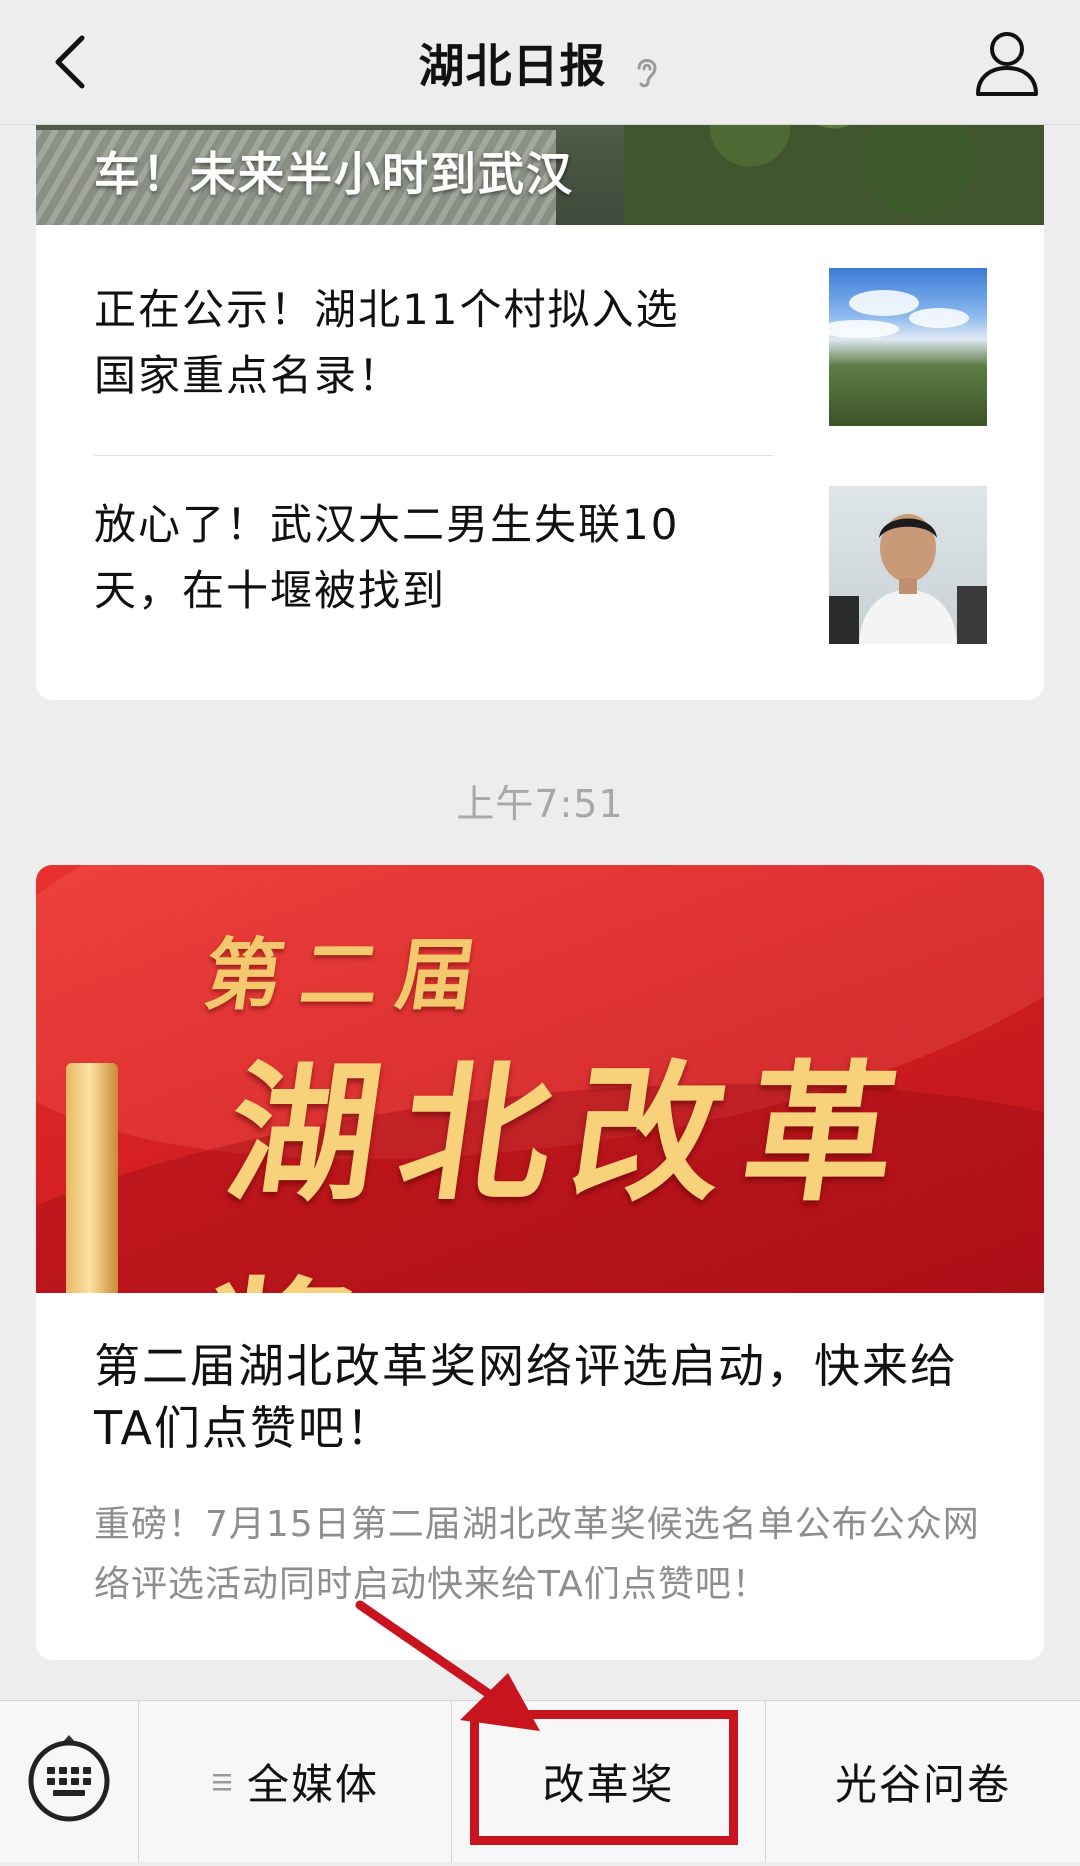  I want to click on keyboard-toggle-button, so click(69, 1781).